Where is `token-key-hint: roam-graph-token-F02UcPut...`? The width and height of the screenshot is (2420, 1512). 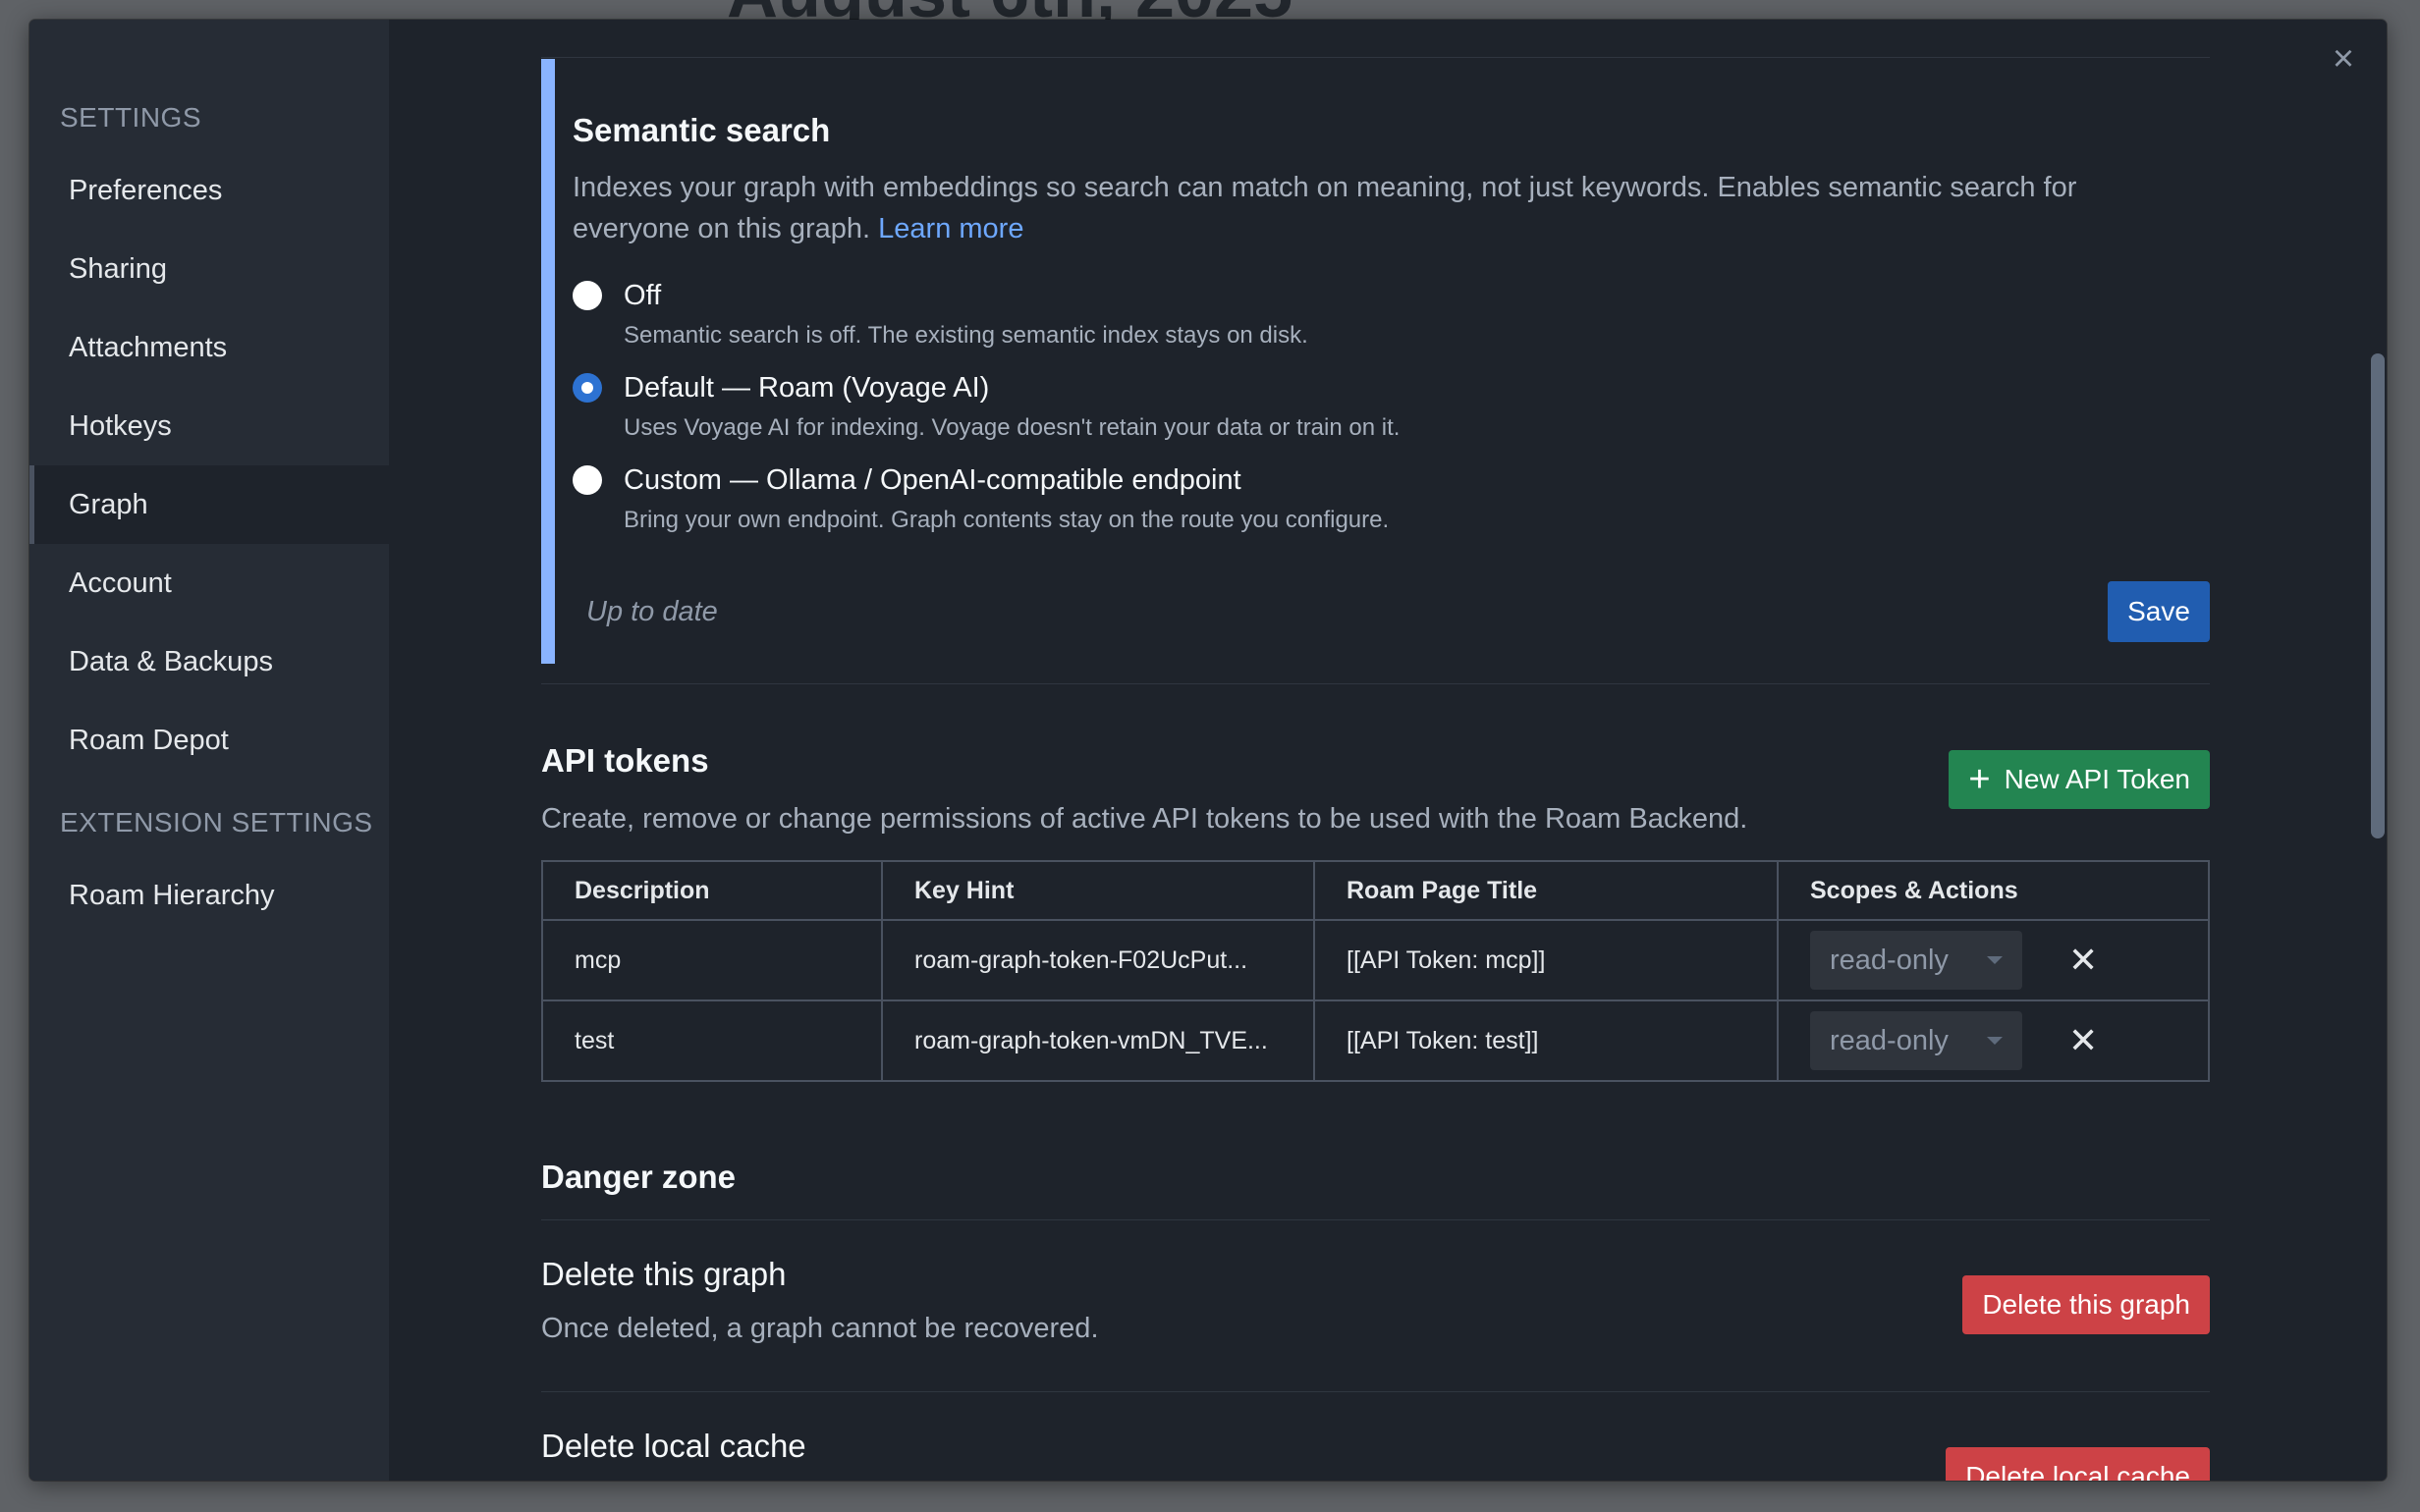 token-key-hint: roam-graph-token-F02UcPut... is located at coordinates (1098, 960).